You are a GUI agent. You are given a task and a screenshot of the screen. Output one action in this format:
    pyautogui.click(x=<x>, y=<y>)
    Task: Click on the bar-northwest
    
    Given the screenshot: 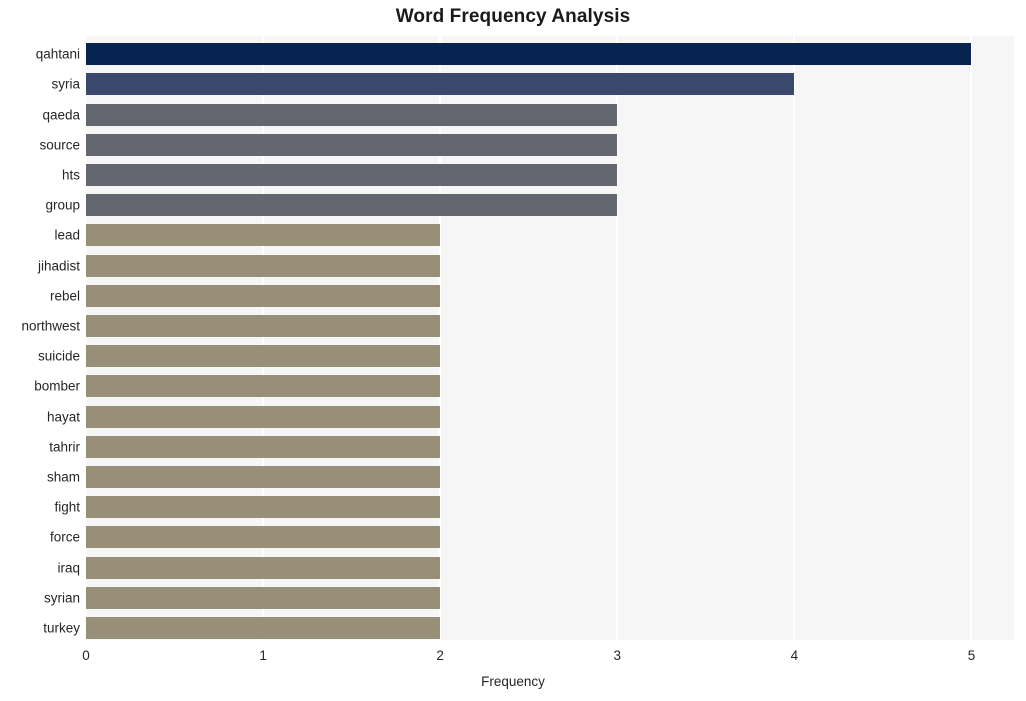 What is the action you would take?
    pyautogui.click(x=263, y=325)
    